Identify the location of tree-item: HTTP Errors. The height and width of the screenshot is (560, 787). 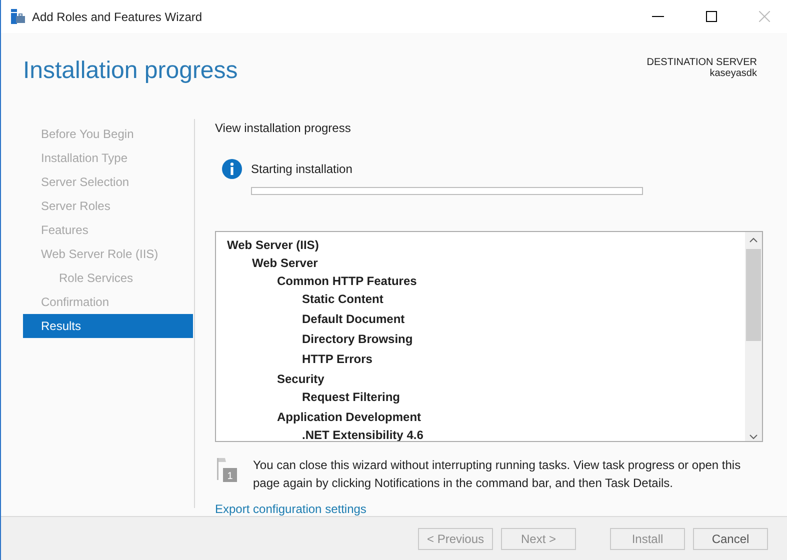
(338, 359).